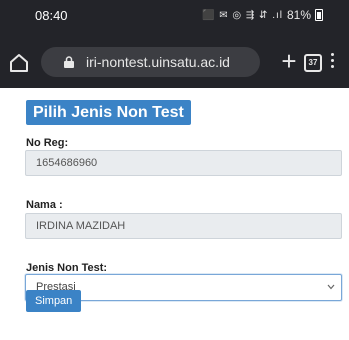 The width and height of the screenshot is (349, 340). Describe the element at coordinates (174, 15) in the screenshot. I see `status-bar: 08:40 ⬛ ✉ ◎ ⇶ ⇵ .ıl 81%` at that location.